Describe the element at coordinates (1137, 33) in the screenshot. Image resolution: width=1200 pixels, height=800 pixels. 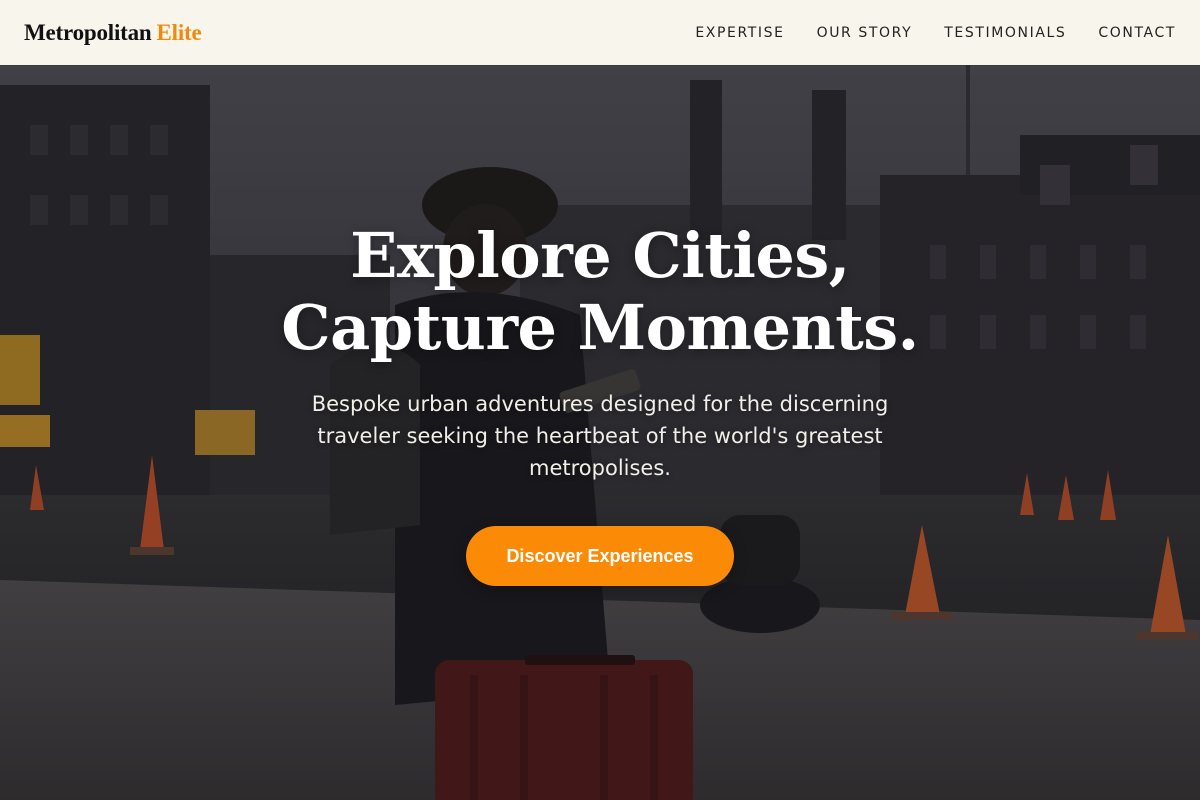
I see `nav-item-contact: CONTACT` at that location.